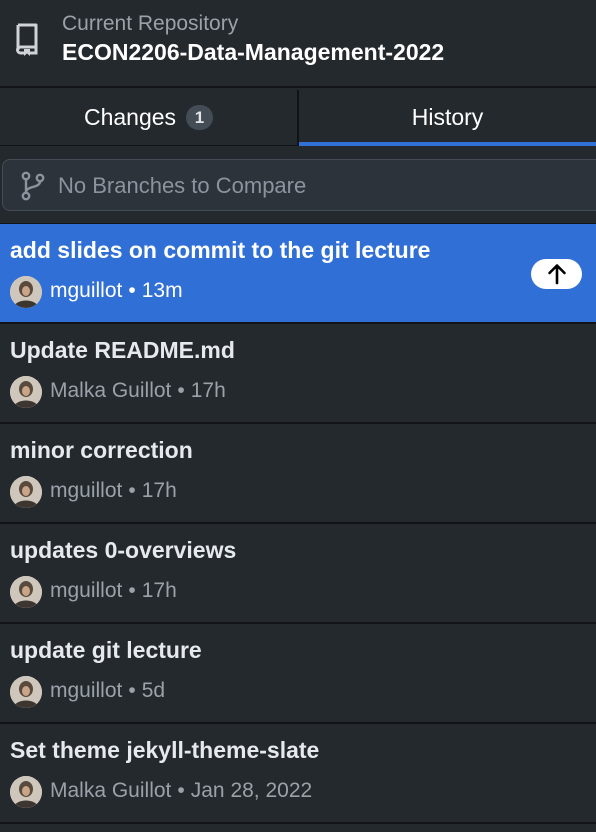  What do you see at coordinates (33, 186) in the screenshot?
I see `git-branch-icon` at bounding box center [33, 186].